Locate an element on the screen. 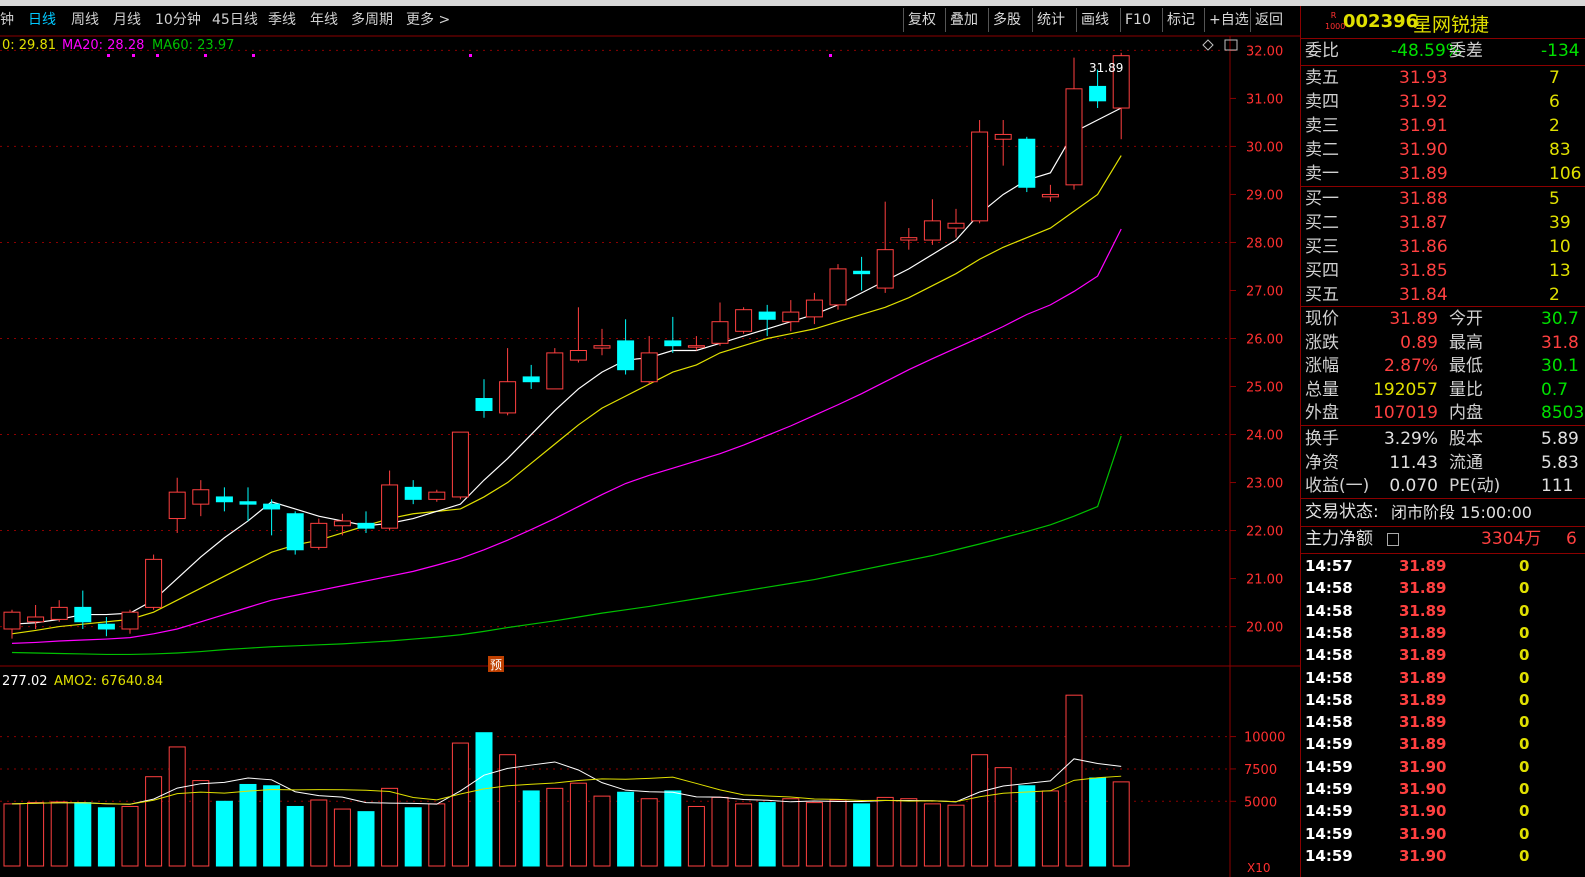 This screenshot has width=1585, height=877. window-icon is located at coordinates (1231, 45).